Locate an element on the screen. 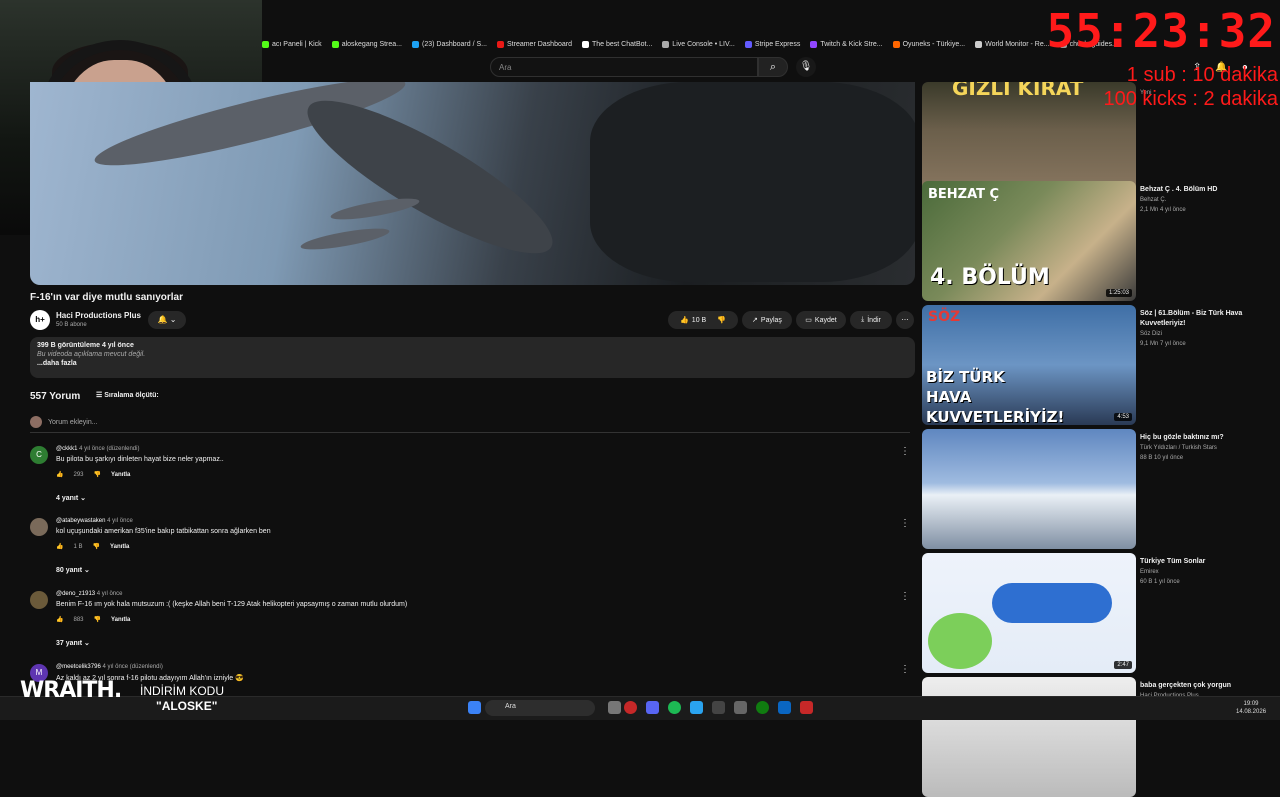 The height and width of the screenshot is (797, 1280). comment-author: @ckkk1 is located at coordinates (66, 449).